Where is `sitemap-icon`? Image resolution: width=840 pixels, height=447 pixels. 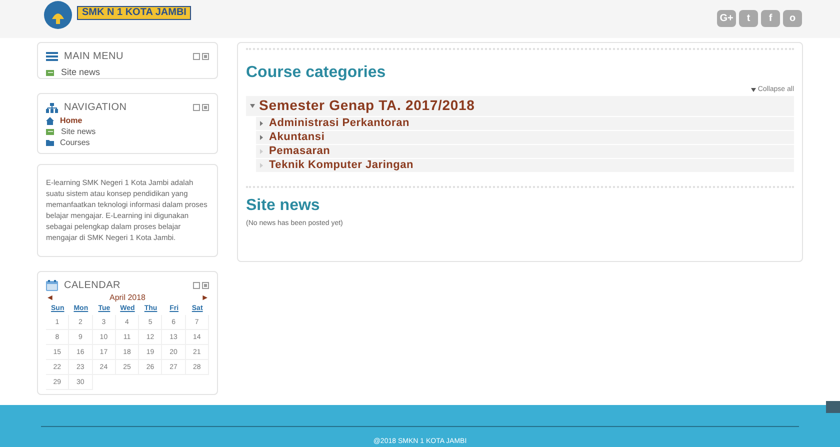
sitemap-icon is located at coordinates (52, 107).